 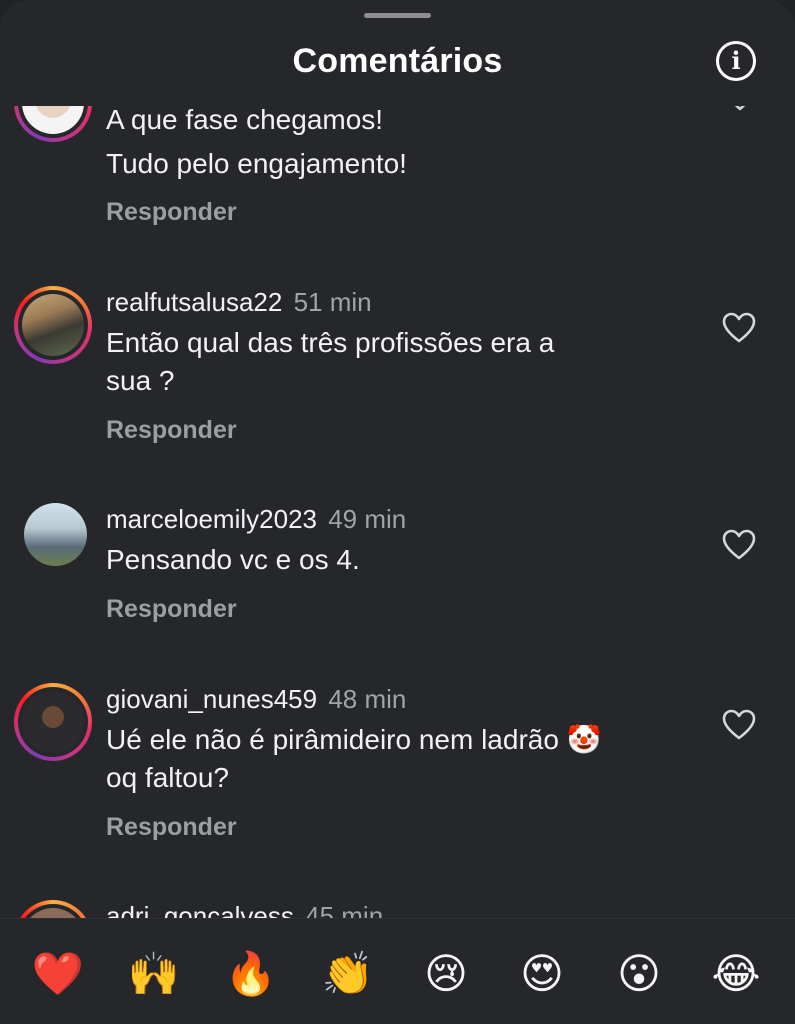 What do you see at coordinates (397, 15) in the screenshot?
I see `drag-handle` at bounding box center [397, 15].